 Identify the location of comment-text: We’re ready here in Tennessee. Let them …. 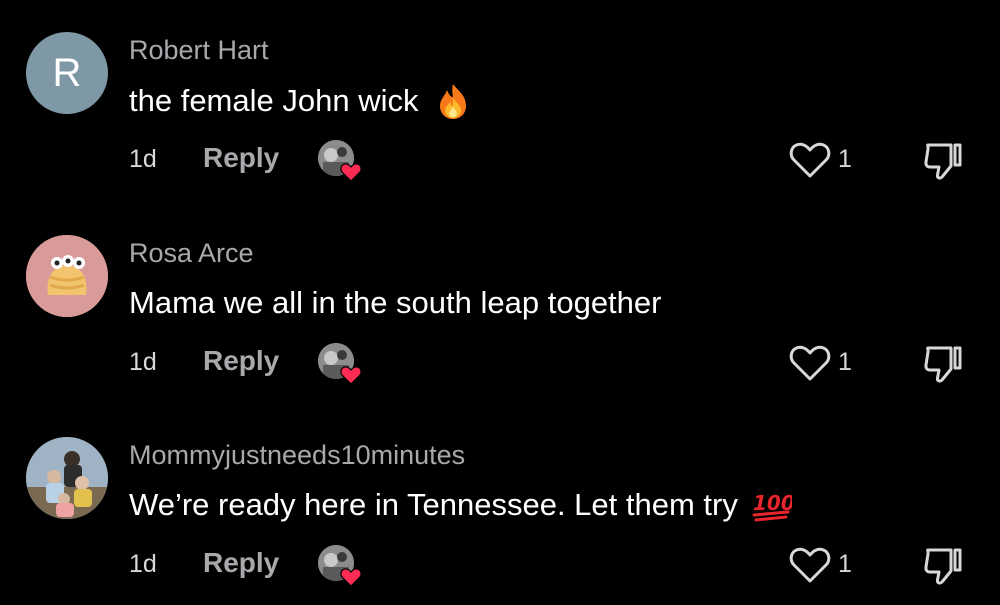
(433, 504).